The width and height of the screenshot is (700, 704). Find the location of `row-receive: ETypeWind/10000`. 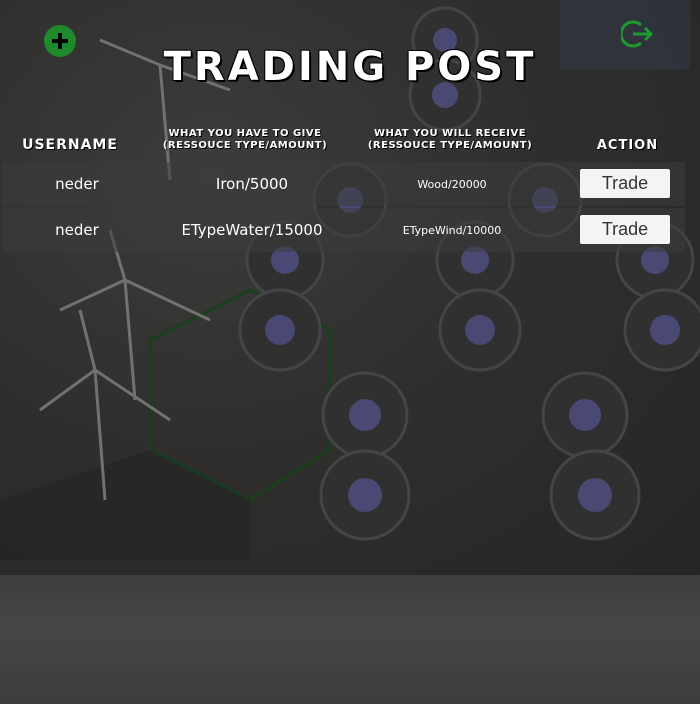

row-receive: ETypeWind/10000 is located at coordinates (452, 230).